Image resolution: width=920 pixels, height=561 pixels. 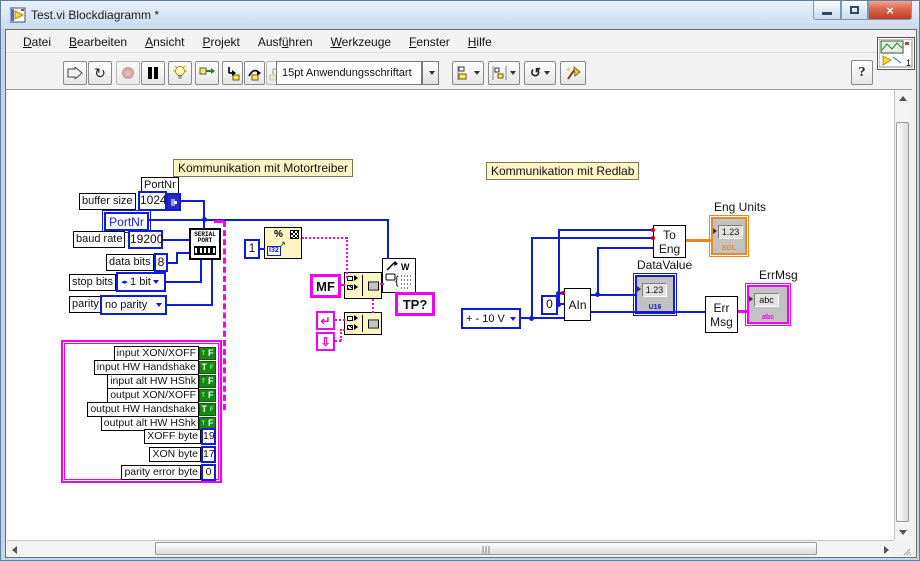 What do you see at coordinates (373, 285) in the screenshot?
I see `string-output-icon` at bounding box center [373, 285].